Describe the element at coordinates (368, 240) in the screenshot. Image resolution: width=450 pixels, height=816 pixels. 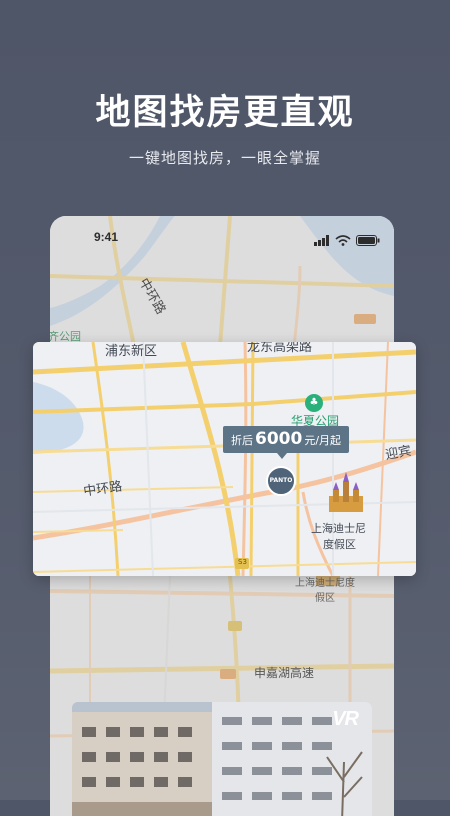
I see `battery-icon` at that location.